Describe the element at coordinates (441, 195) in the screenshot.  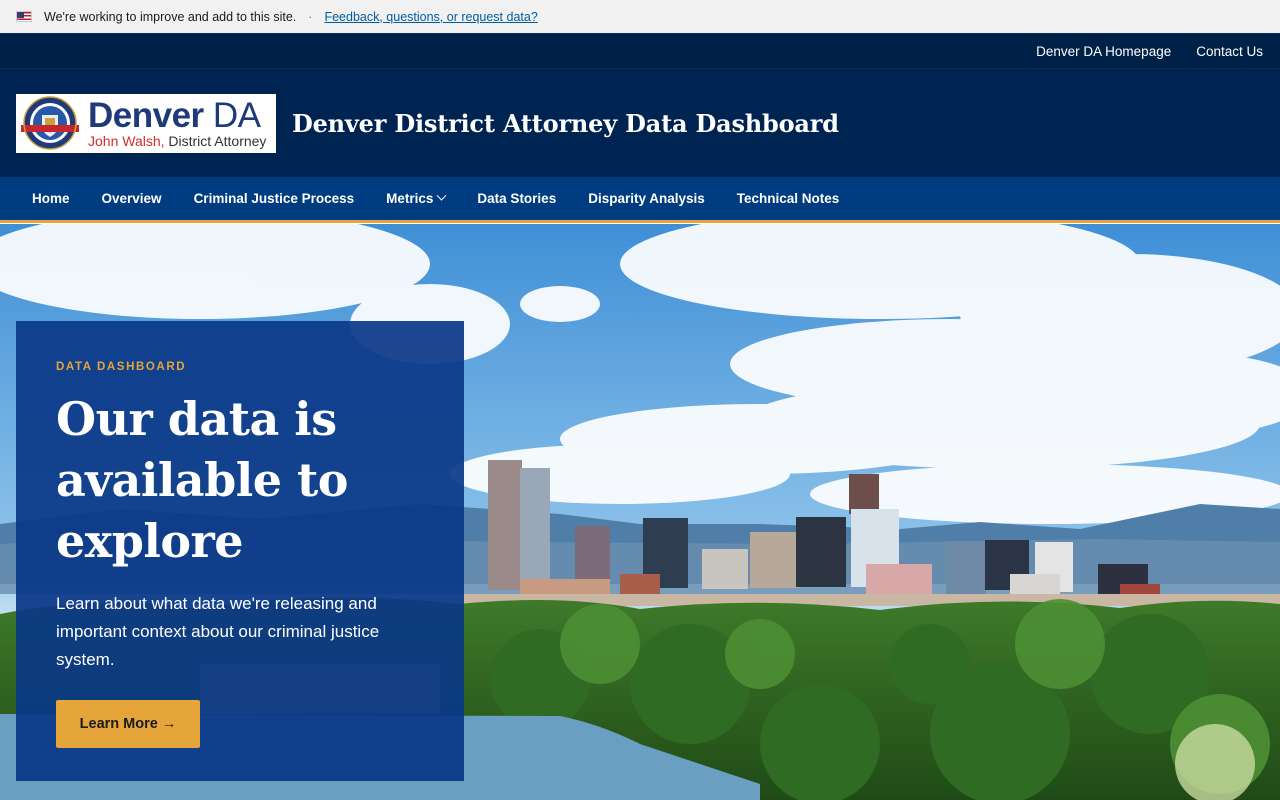
I see `chevron-down-icon` at that location.